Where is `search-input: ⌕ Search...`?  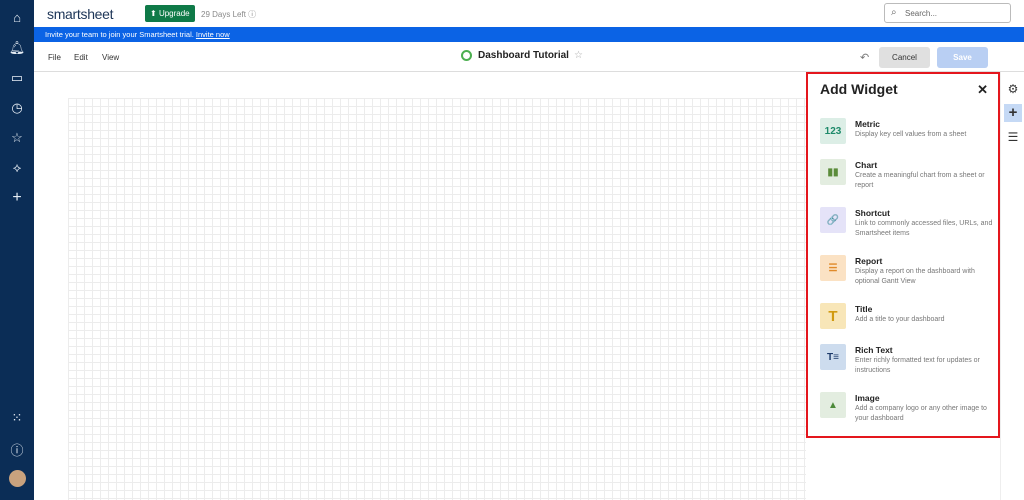 search-input: ⌕ Search... is located at coordinates (947, 13).